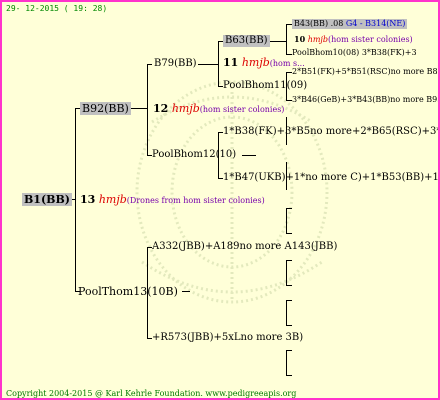 This screenshot has height=400, width=440. What do you see at coordinates (246, 41) in the screenshot?
I see `queen-b63: B63(BB)` at bounding box center [246, 41].